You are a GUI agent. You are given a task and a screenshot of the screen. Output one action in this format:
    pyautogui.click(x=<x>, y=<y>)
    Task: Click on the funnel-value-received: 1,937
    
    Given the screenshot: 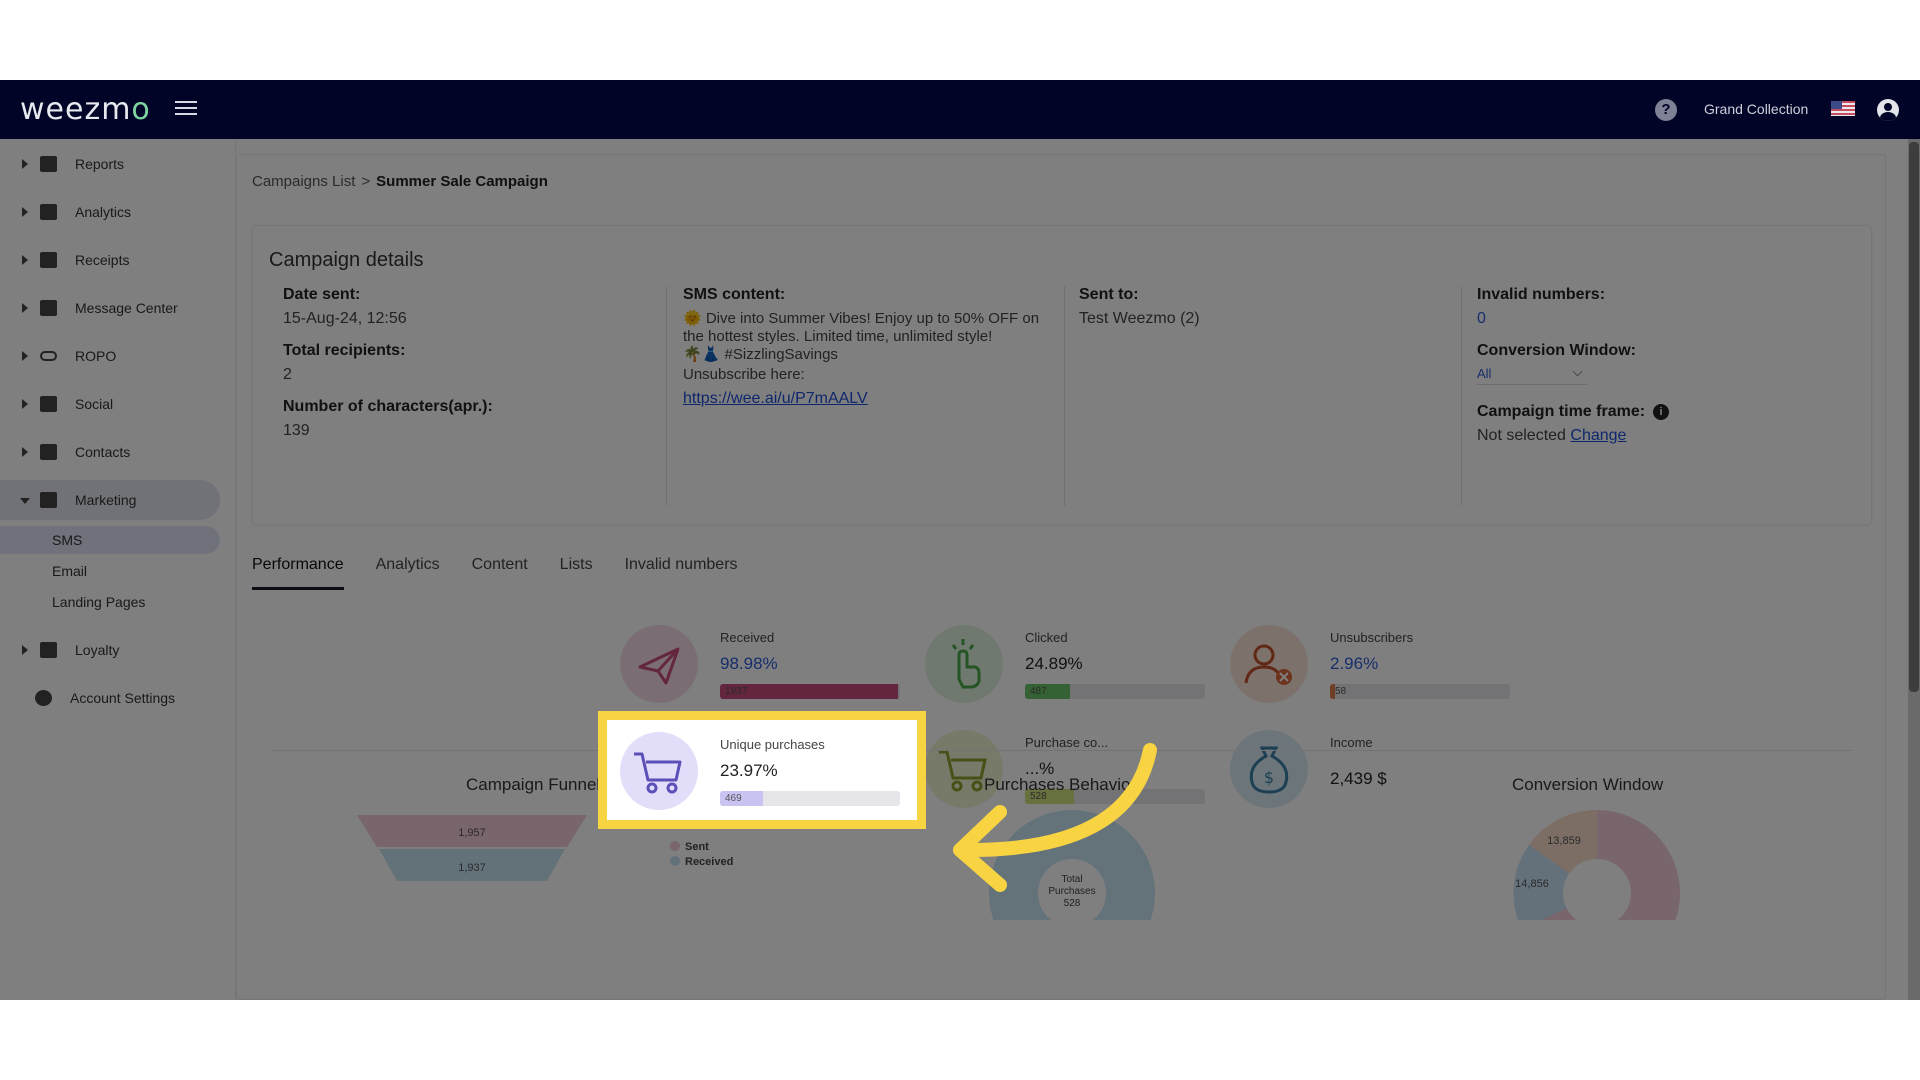 What is the action you would take?
    pyautogui.click(x=472, y=868)
    